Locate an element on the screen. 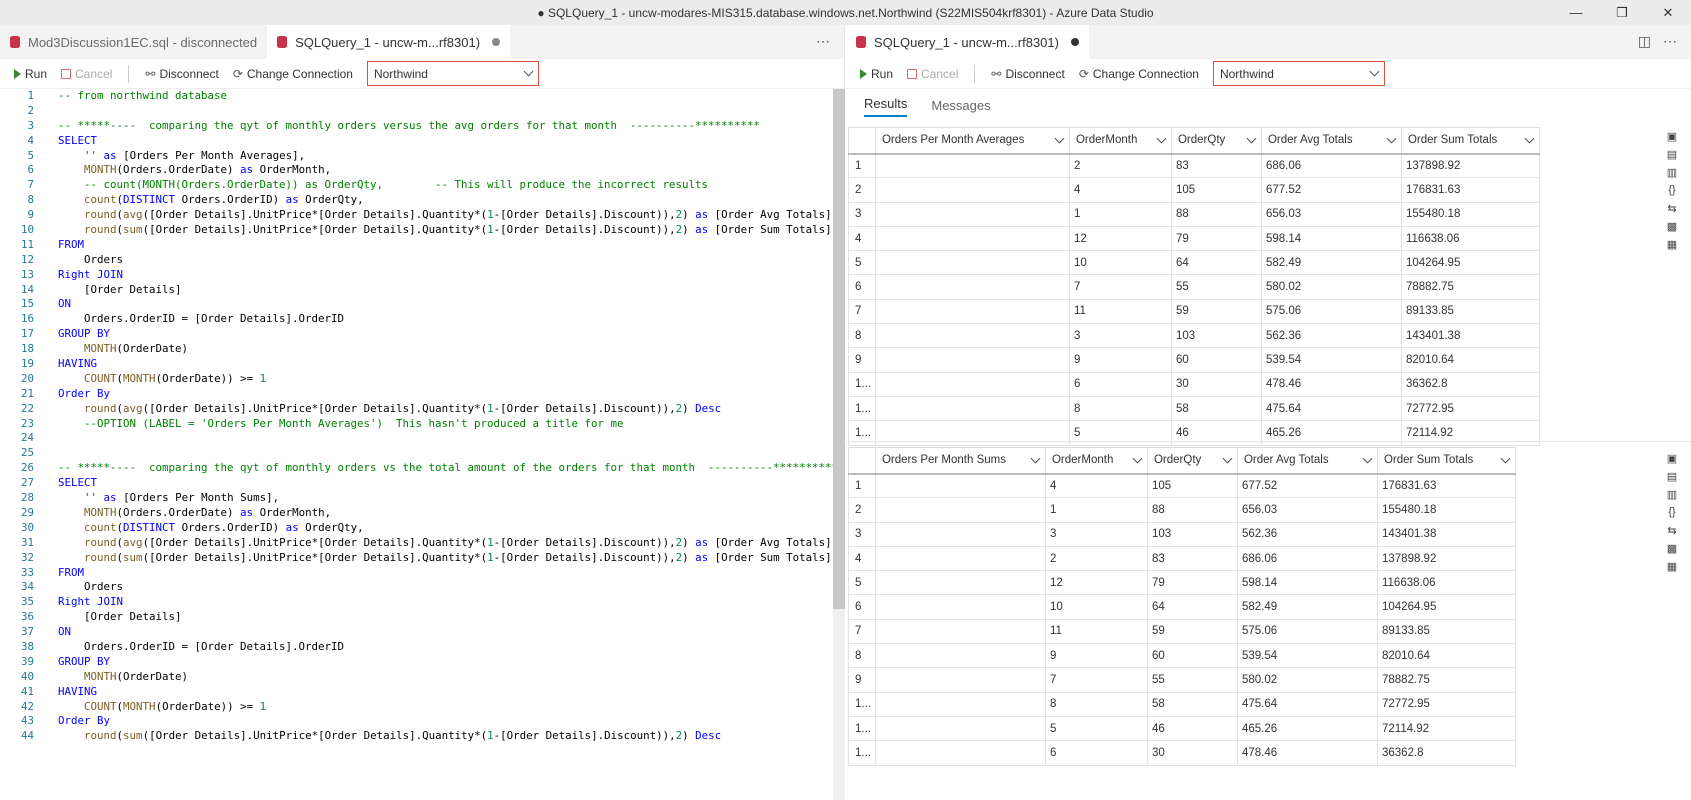 This screenshot has height=800, width=1691. column-header: Orders Per Month Averages is located at coordinates (972, 141).